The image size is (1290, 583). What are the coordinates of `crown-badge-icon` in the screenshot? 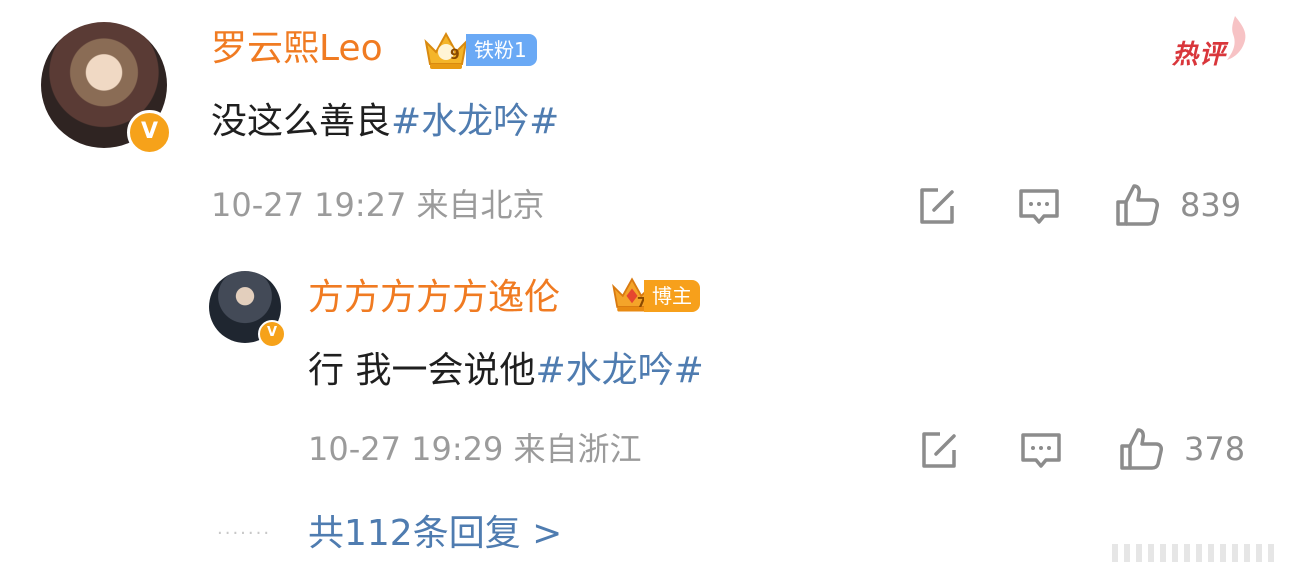 It's located at (446, 50).